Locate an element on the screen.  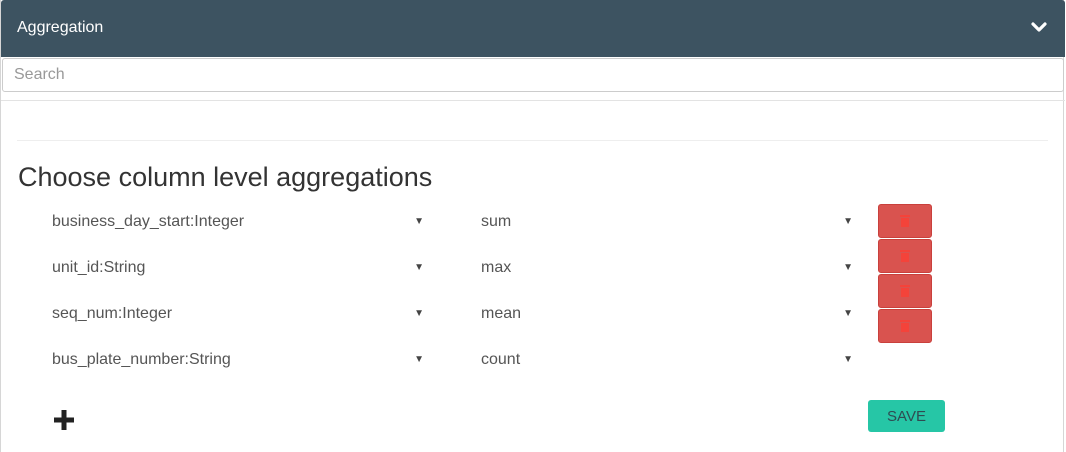
save-button: SAVE is located at coordinates (906, 416).